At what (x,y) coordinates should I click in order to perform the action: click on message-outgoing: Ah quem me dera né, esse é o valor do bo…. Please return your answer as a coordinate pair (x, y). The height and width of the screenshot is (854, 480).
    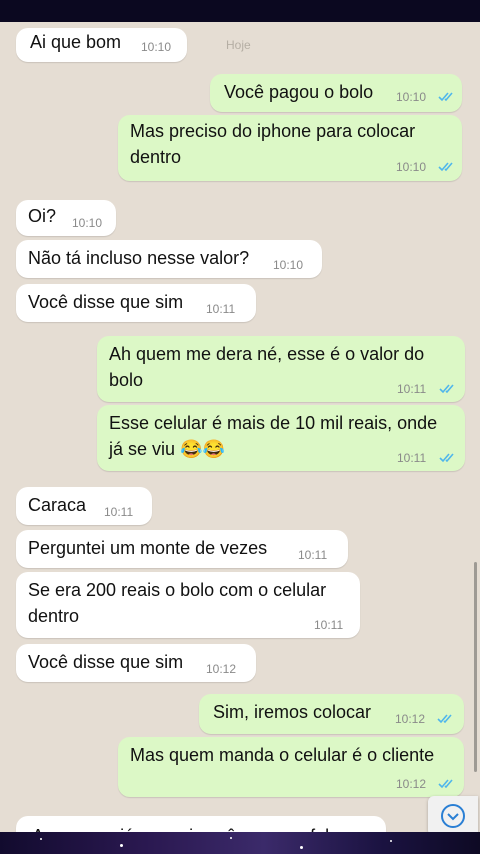
    Looking at the image, I should click on (281, 369).